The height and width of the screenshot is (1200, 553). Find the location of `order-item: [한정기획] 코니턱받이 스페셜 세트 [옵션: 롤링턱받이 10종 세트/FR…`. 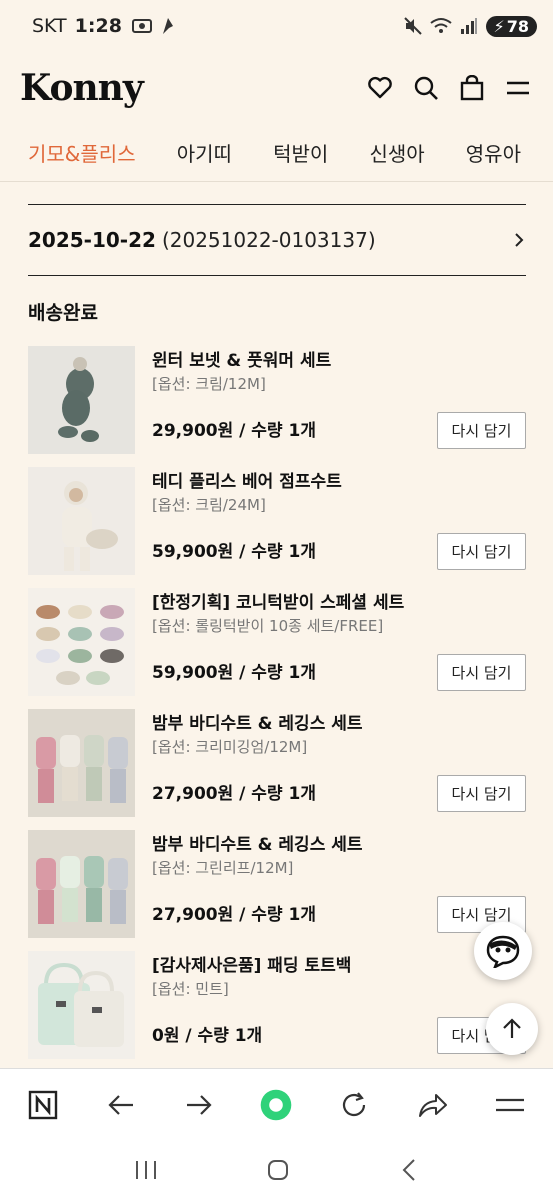

order-item: [한정기획] 코니턱받이 스페셜 세트 [옵션: 롤링턱받이 10종 세트/FR… is located at coordinates (277, 642).